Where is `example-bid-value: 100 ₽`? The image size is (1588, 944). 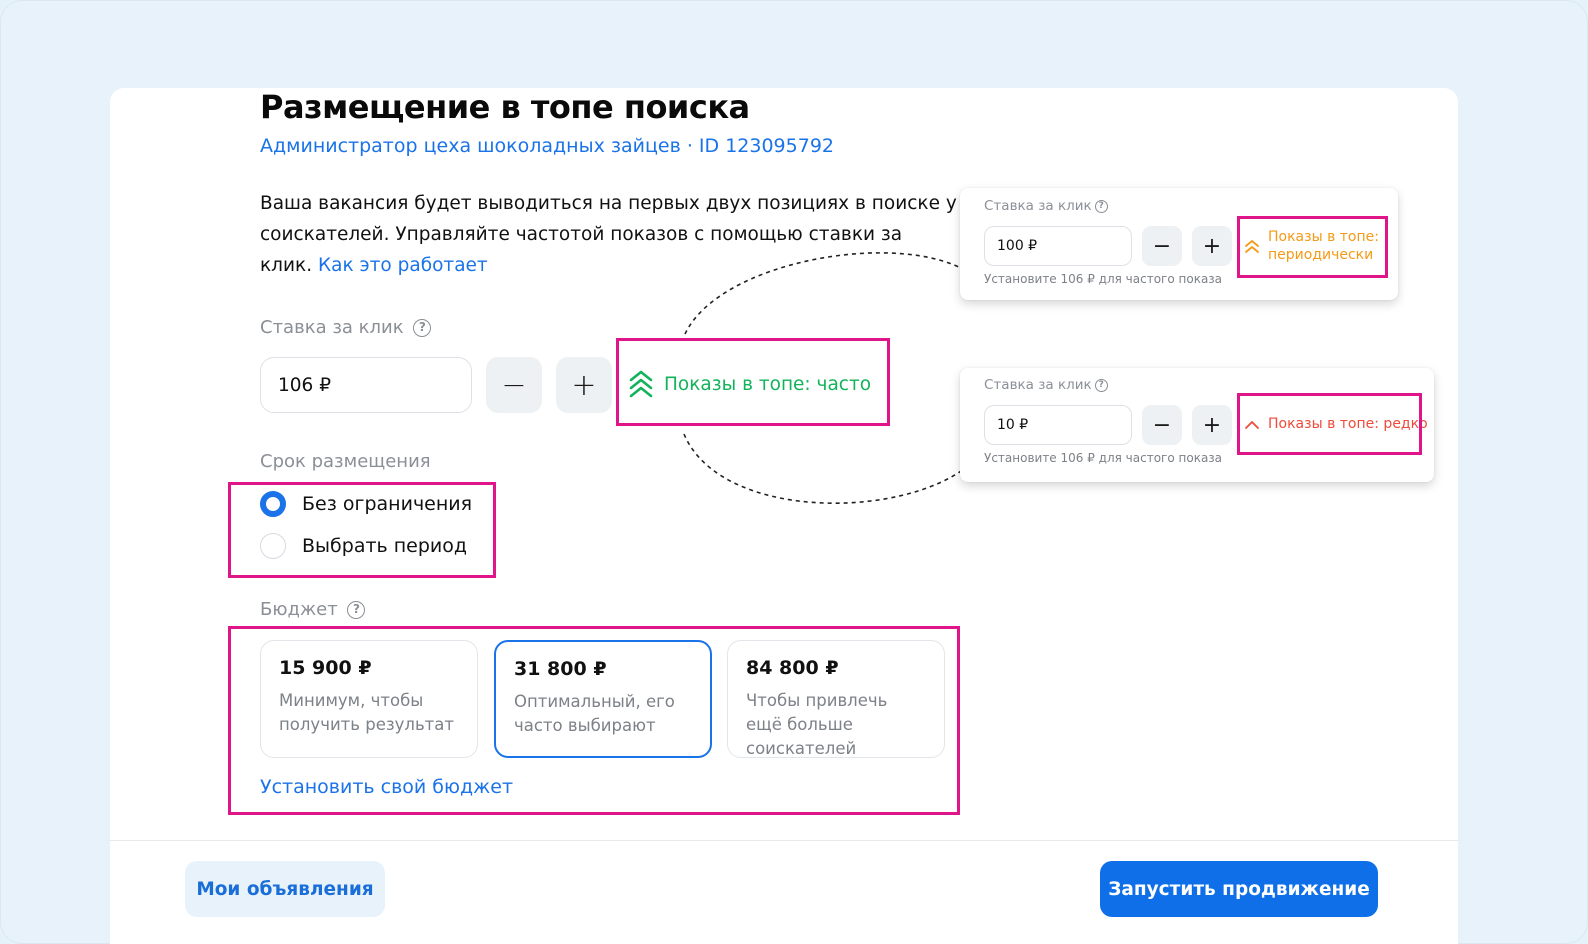
example-bid-value: 100 ₽ is located at coordinates (1017, 246).